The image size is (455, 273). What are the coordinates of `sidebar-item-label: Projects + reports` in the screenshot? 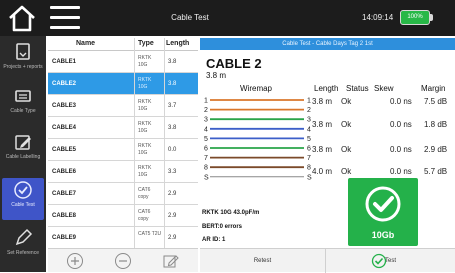 It's located at (23, 67).